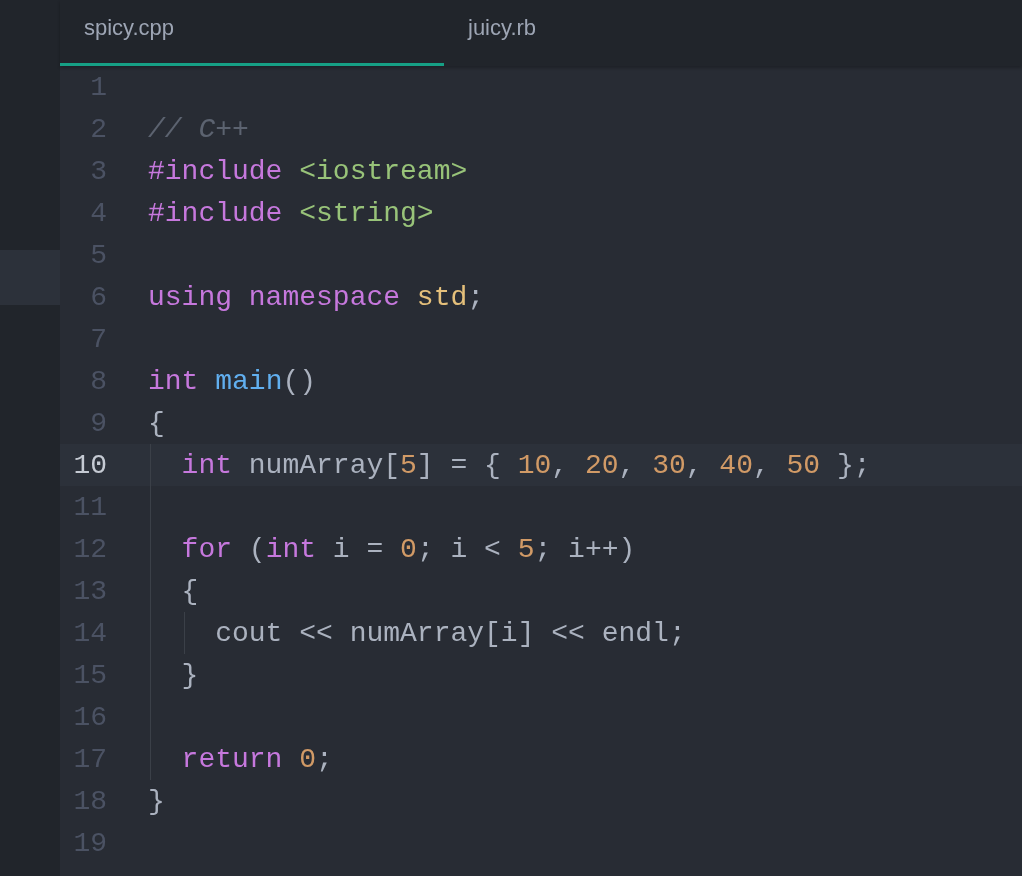 This screenshot has height=876, width=1022. What do you see at coordinates (450, 633) in the screenshot?
I see `code-line: cout << numArray[i] << endl;` at bounding box center [450, 633].